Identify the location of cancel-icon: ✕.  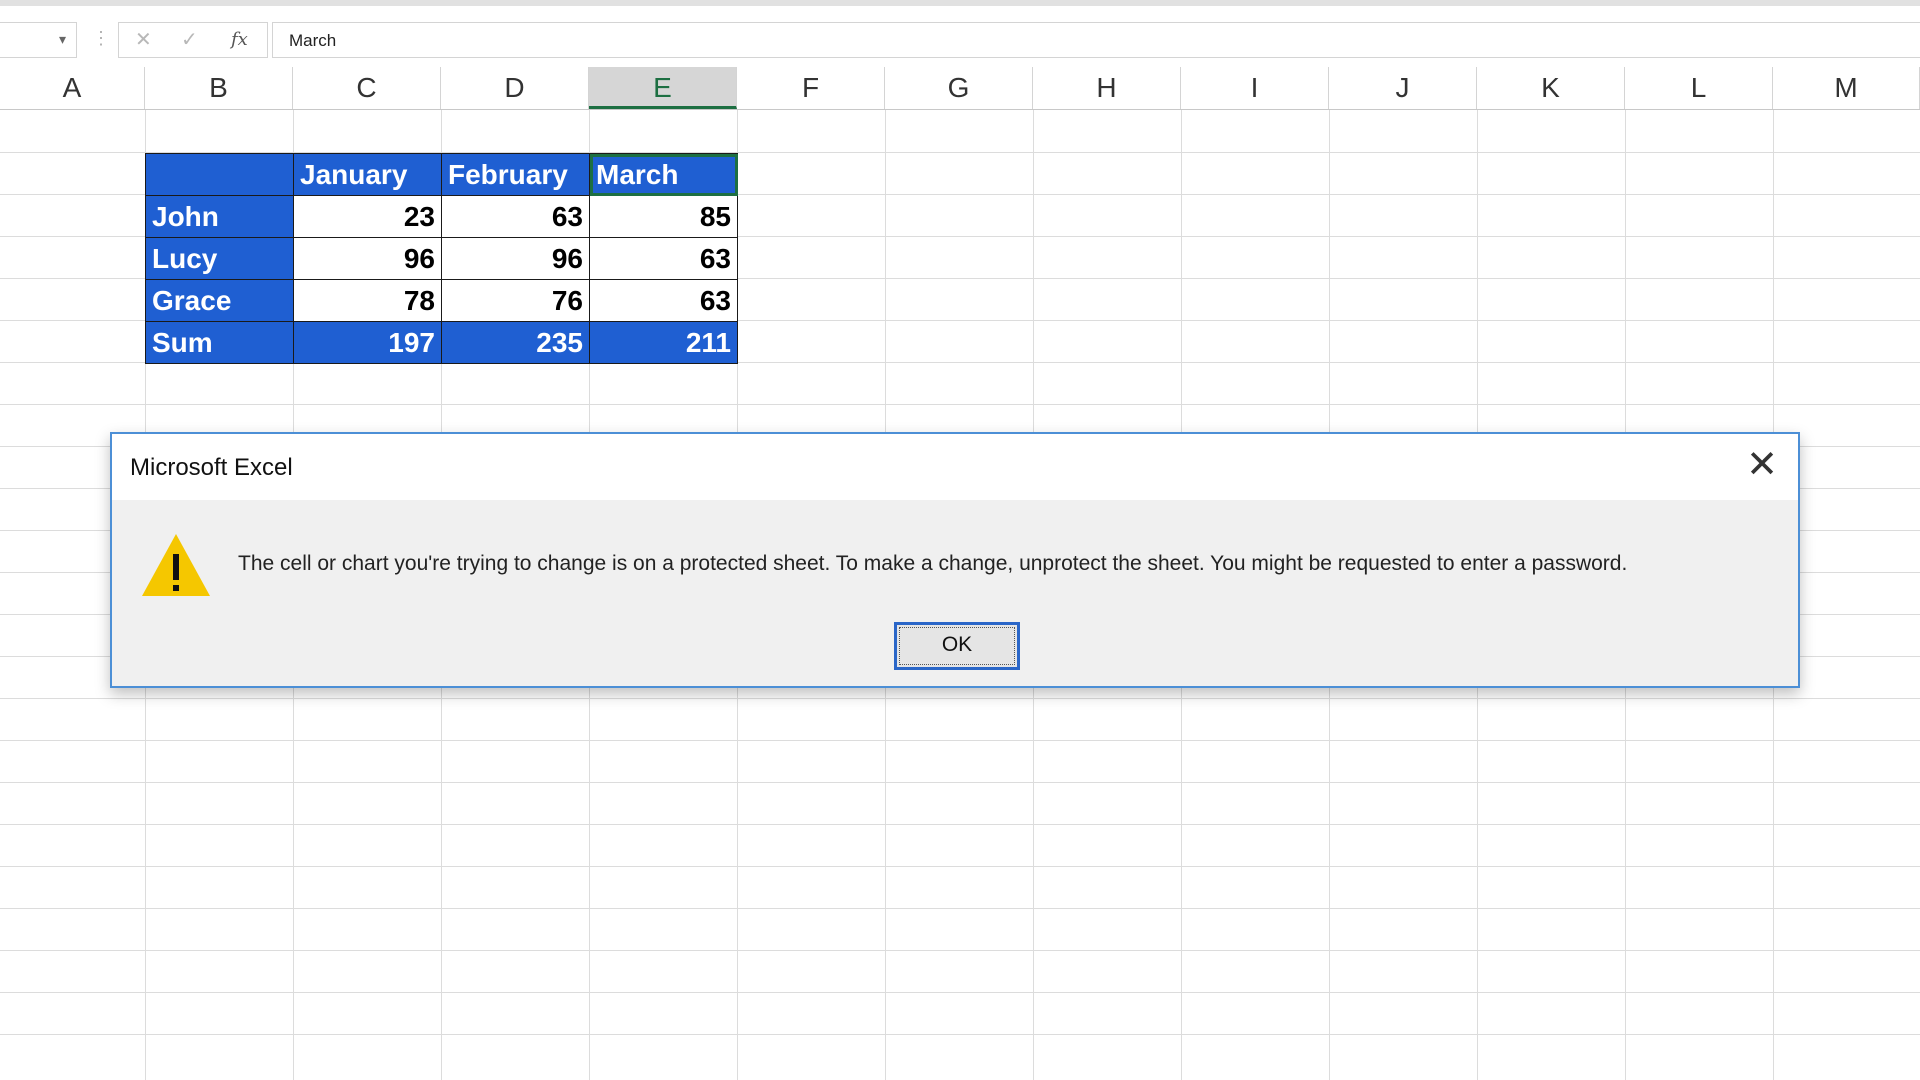
(143, 39).